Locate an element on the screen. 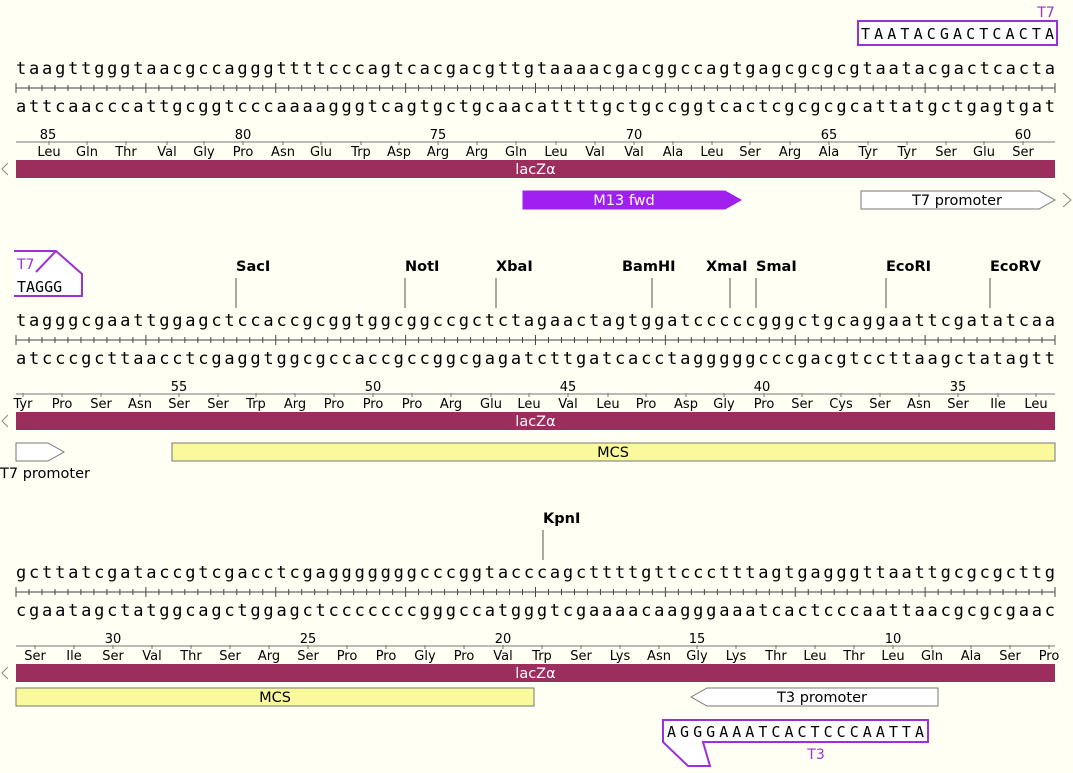 The width and height of the screenshot is (1073, 773). t7-primer-sequence: TAATACGACTCACTA is located at coordinates (957, 34).